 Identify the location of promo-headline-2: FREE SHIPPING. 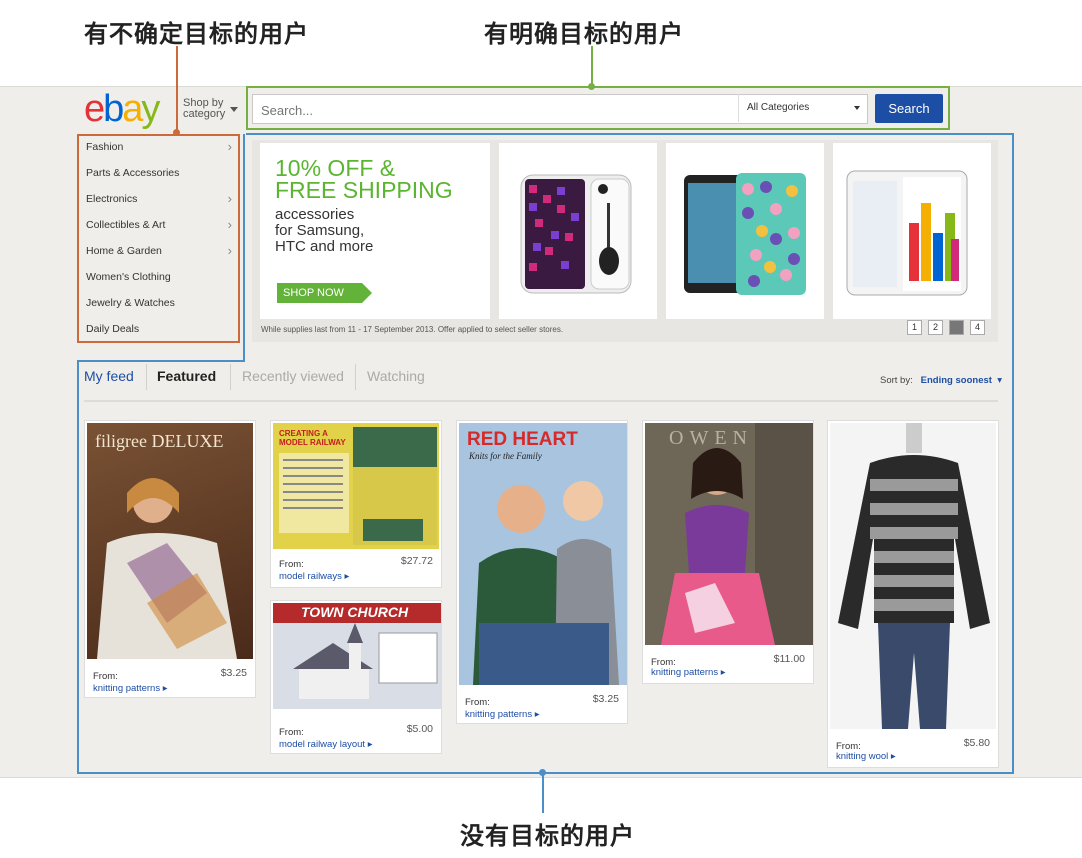
(364, 190).